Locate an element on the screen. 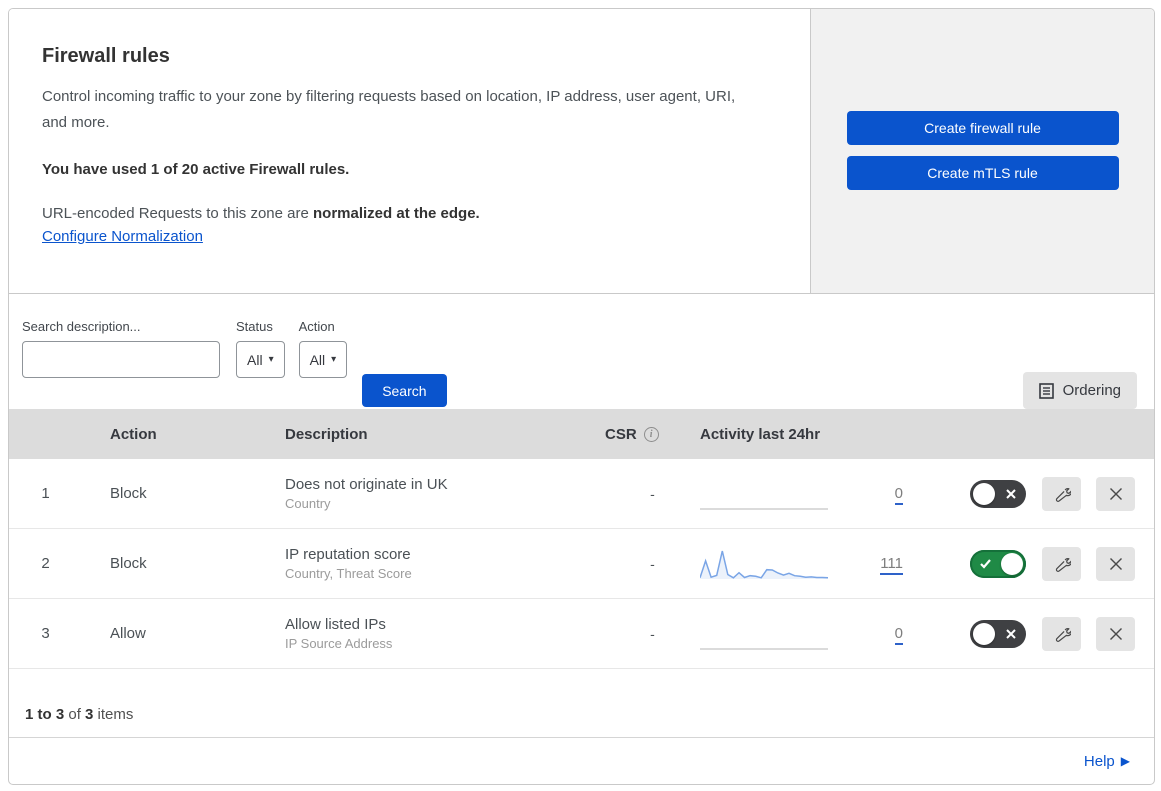  total-count: 3 is located at coordinates (89, 714).